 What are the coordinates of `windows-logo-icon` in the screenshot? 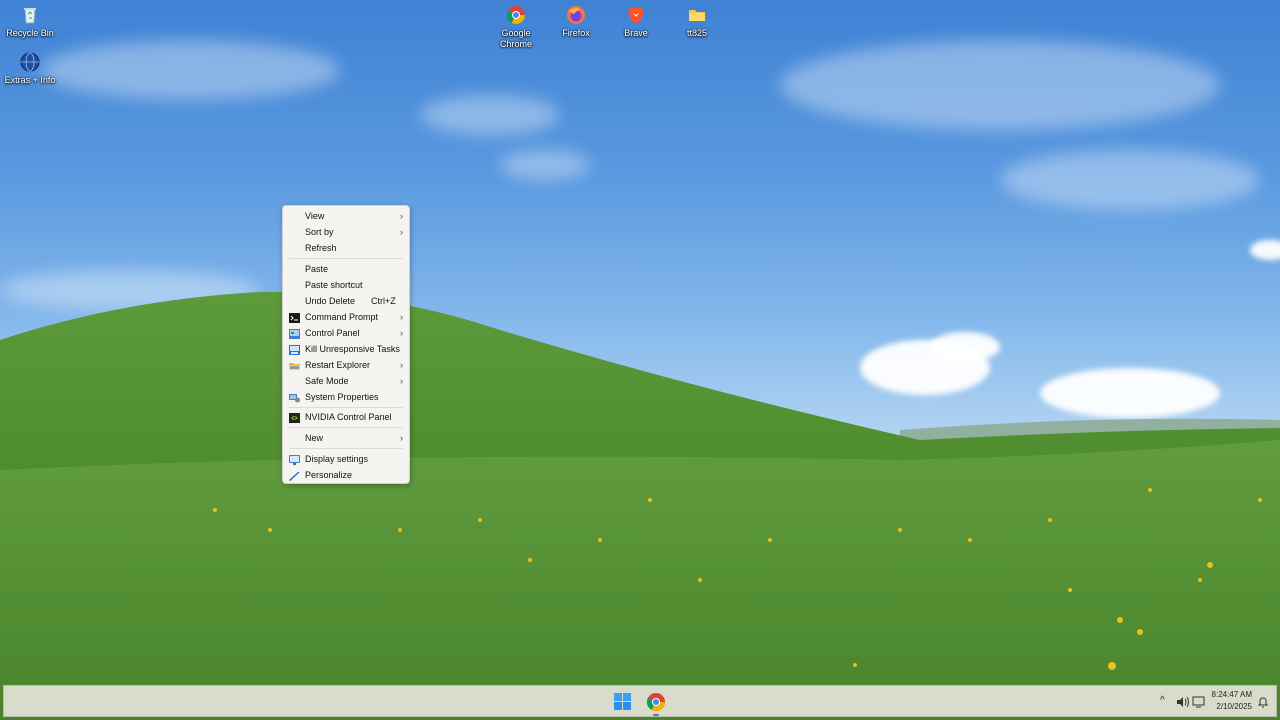 It's located at (622, 701).